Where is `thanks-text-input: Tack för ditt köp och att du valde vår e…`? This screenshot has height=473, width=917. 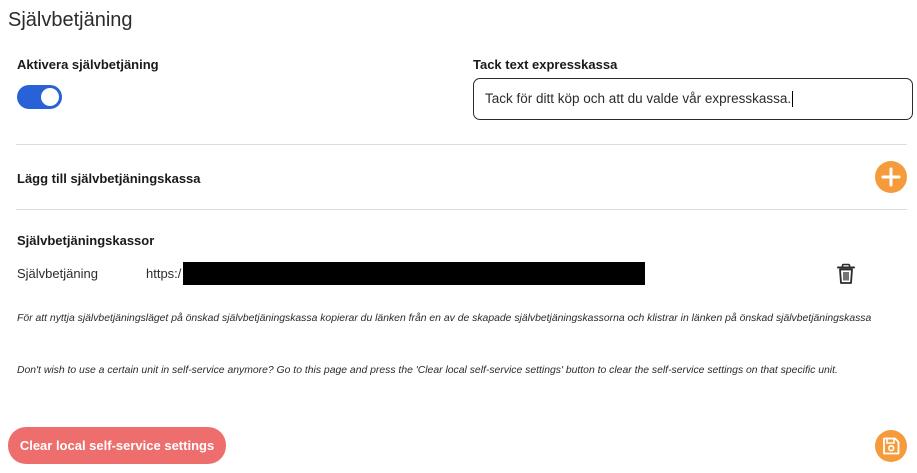
thanks-text-input: Tack för ditt köp och att du valde vår e… is located at coordinates (693, 99).